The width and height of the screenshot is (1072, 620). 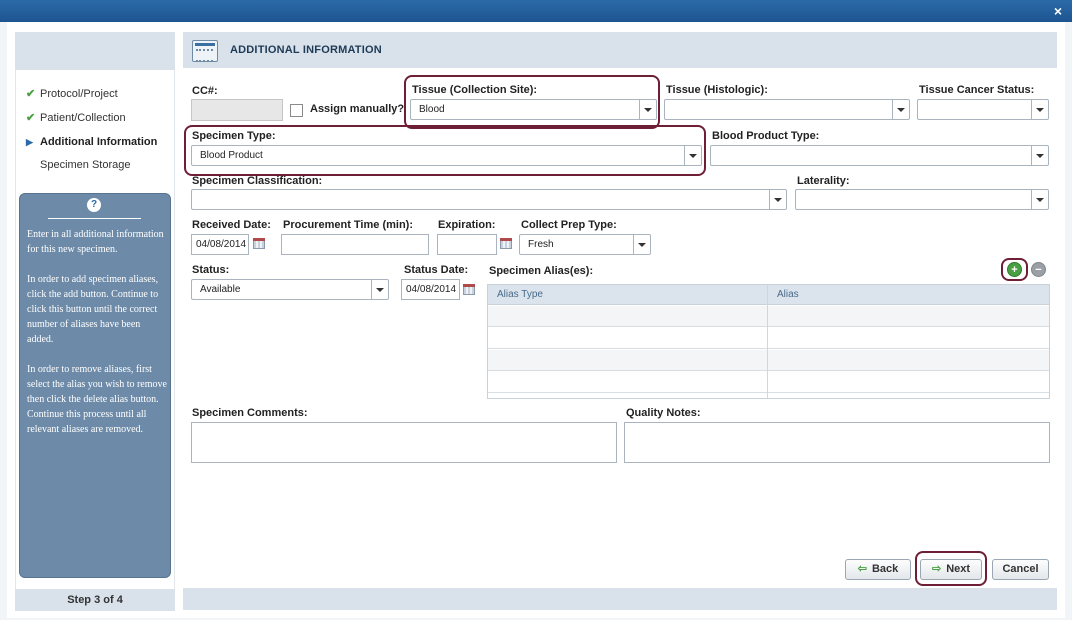 I want to click on expiration-field, so click(x=467, y=244).